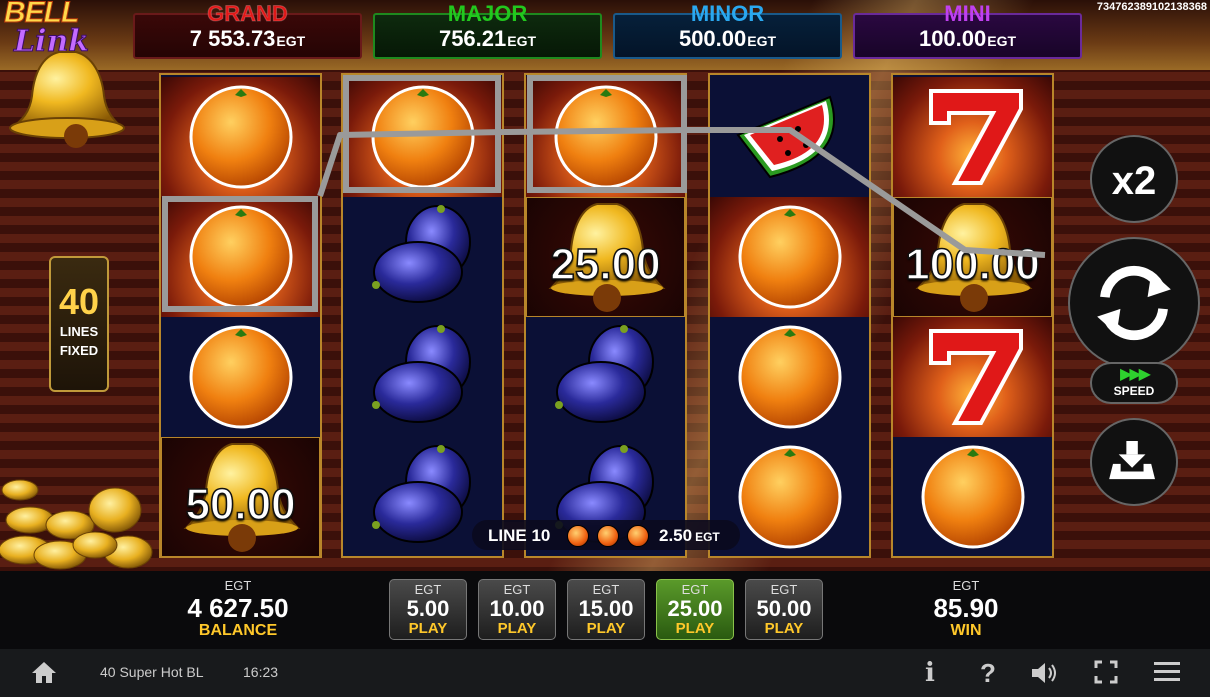 This screenshot has height=697, width=1210. Describe the element at coordinates (1106, 672) in the screenshot. I see `fullscreen-icon` at that location.